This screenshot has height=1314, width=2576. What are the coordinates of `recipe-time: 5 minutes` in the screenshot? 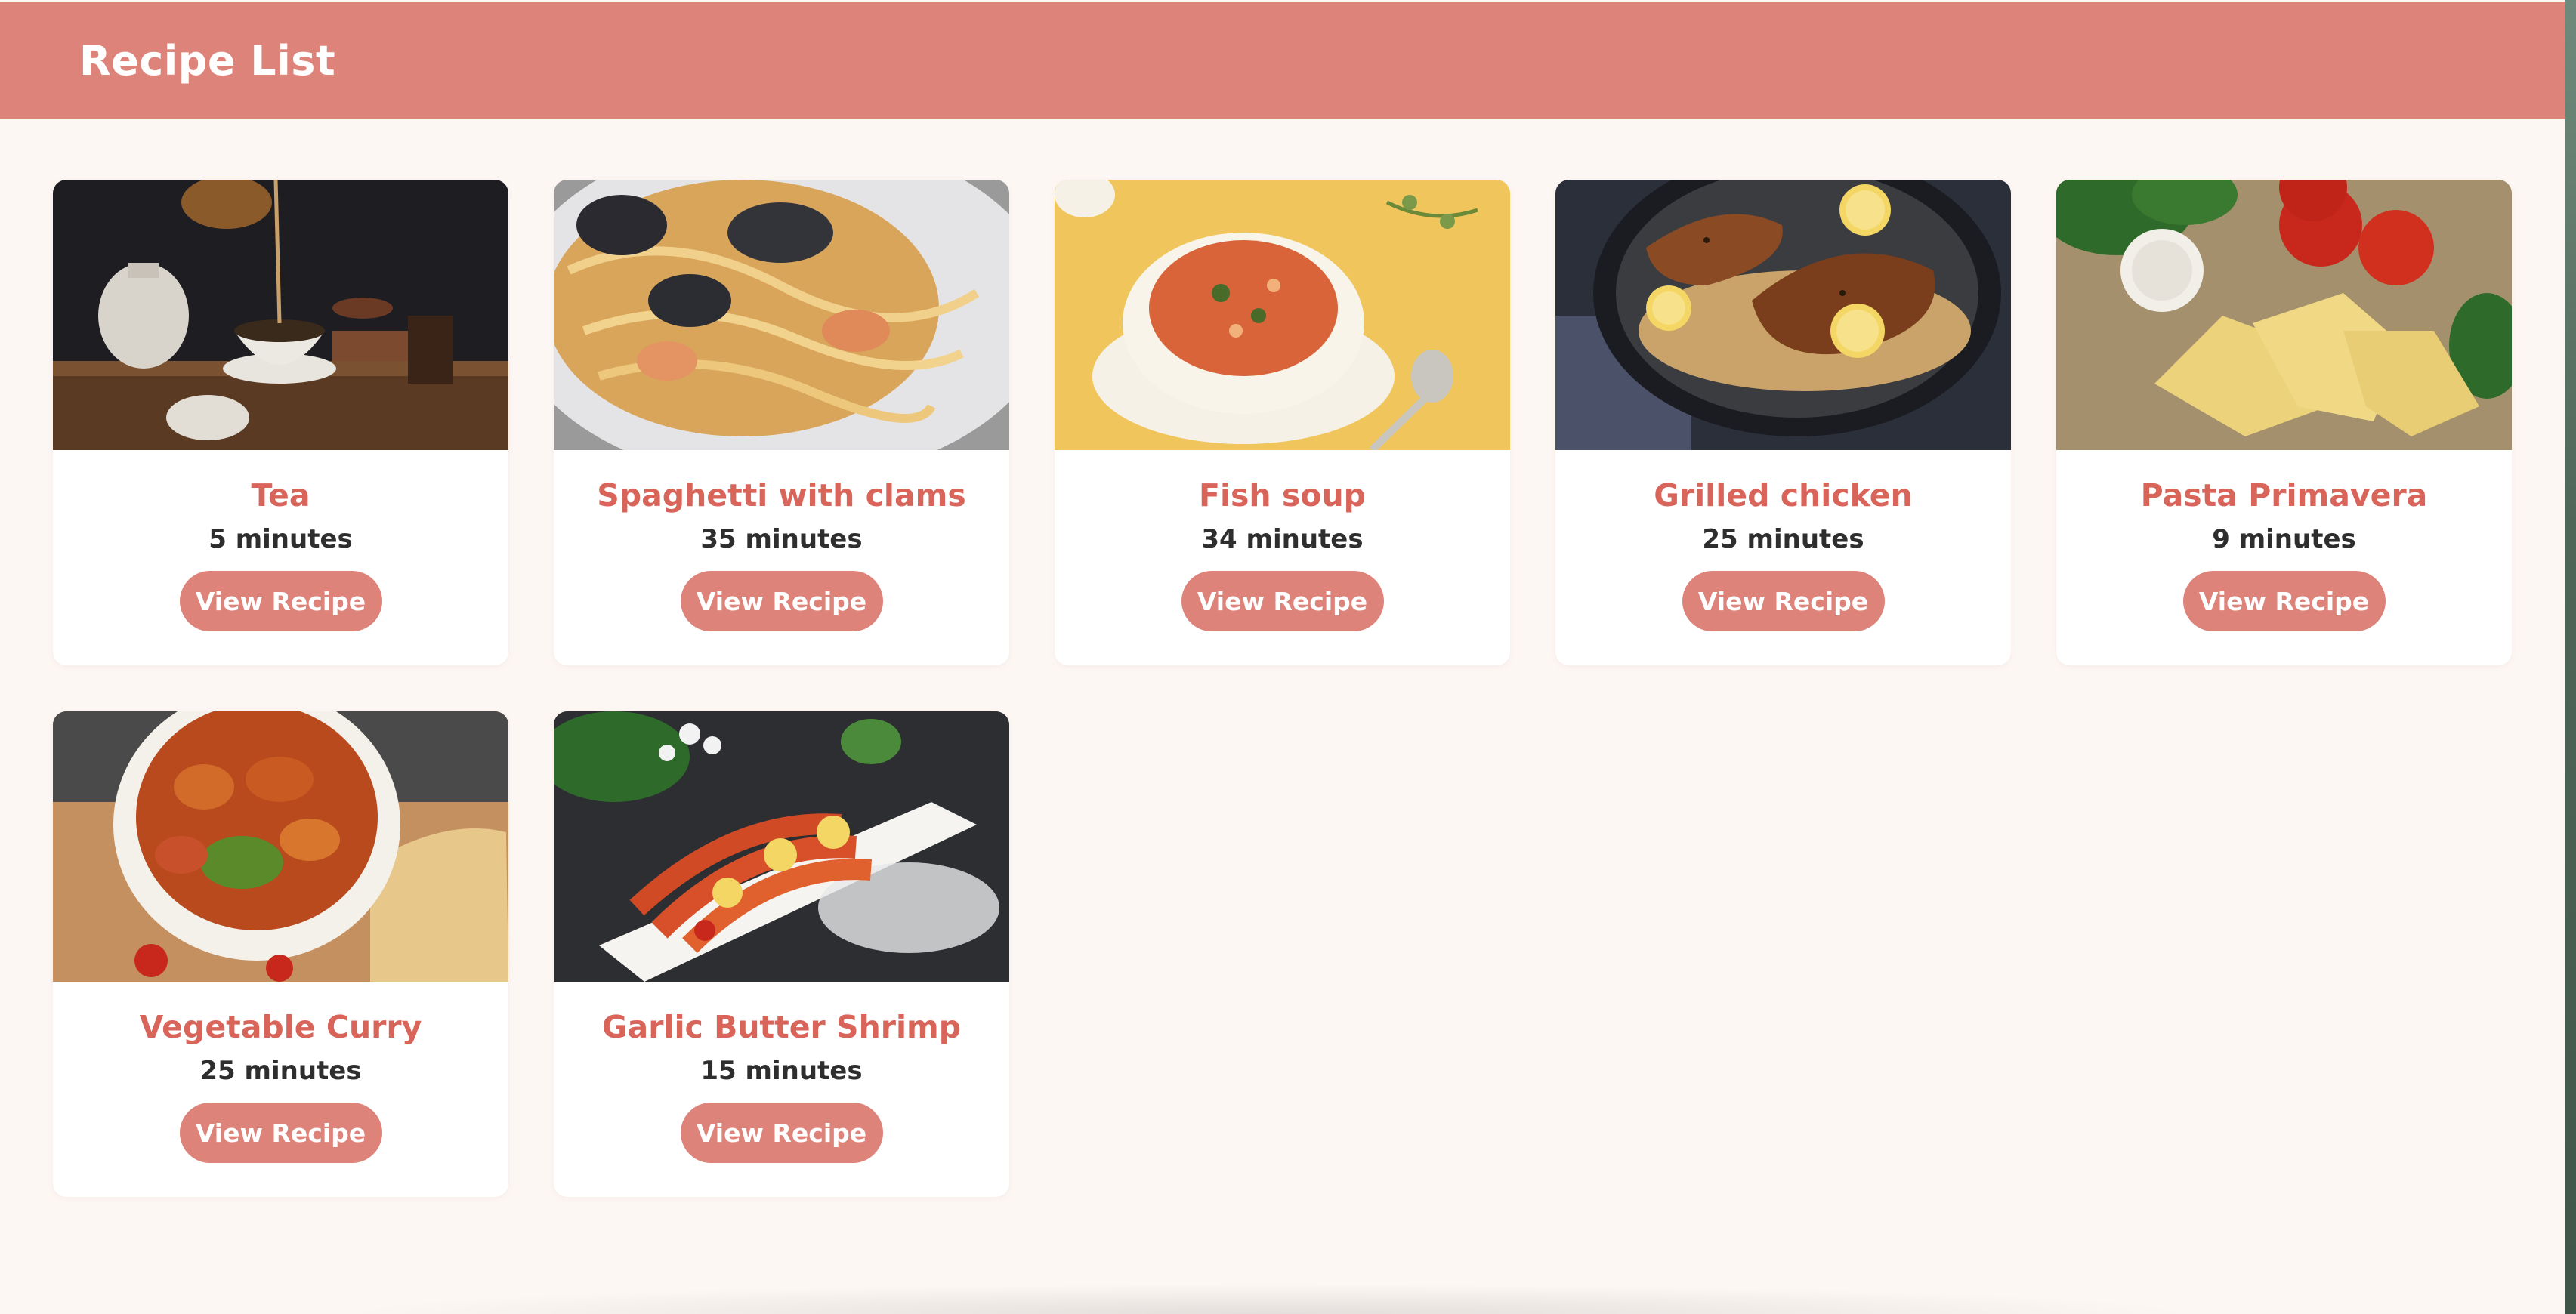 It's located at (280, 539).